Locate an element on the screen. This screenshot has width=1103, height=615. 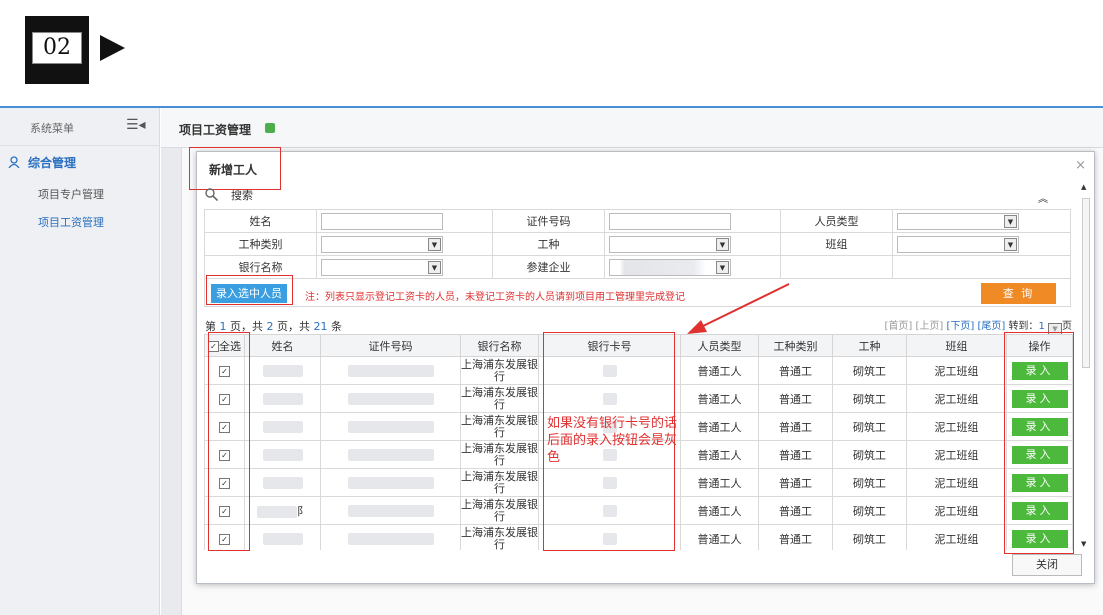
team-label: 班组 is located at coordinates (836, 244).